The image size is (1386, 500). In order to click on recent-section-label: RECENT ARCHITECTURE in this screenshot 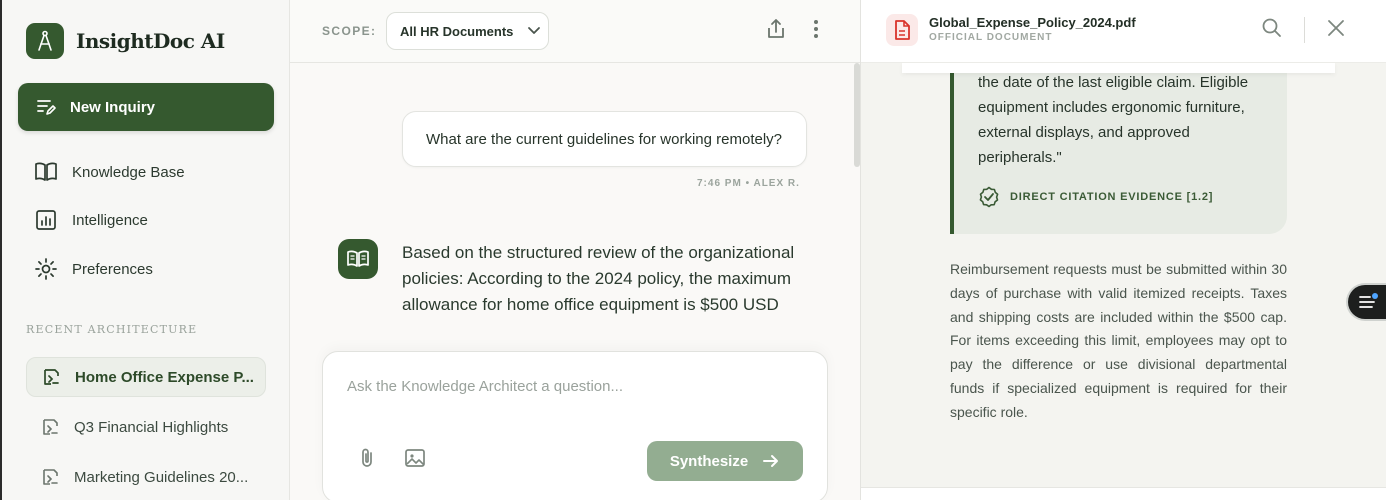, I will do `click(112, 329)`.